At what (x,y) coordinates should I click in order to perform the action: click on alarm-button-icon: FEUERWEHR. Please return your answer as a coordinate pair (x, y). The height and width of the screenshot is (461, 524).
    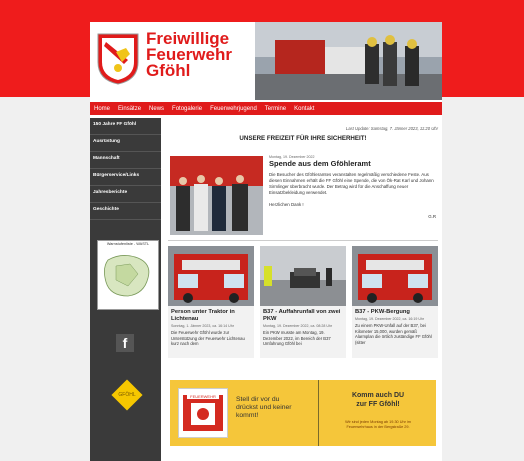
    Looking at the image, I should click on (203, 412).